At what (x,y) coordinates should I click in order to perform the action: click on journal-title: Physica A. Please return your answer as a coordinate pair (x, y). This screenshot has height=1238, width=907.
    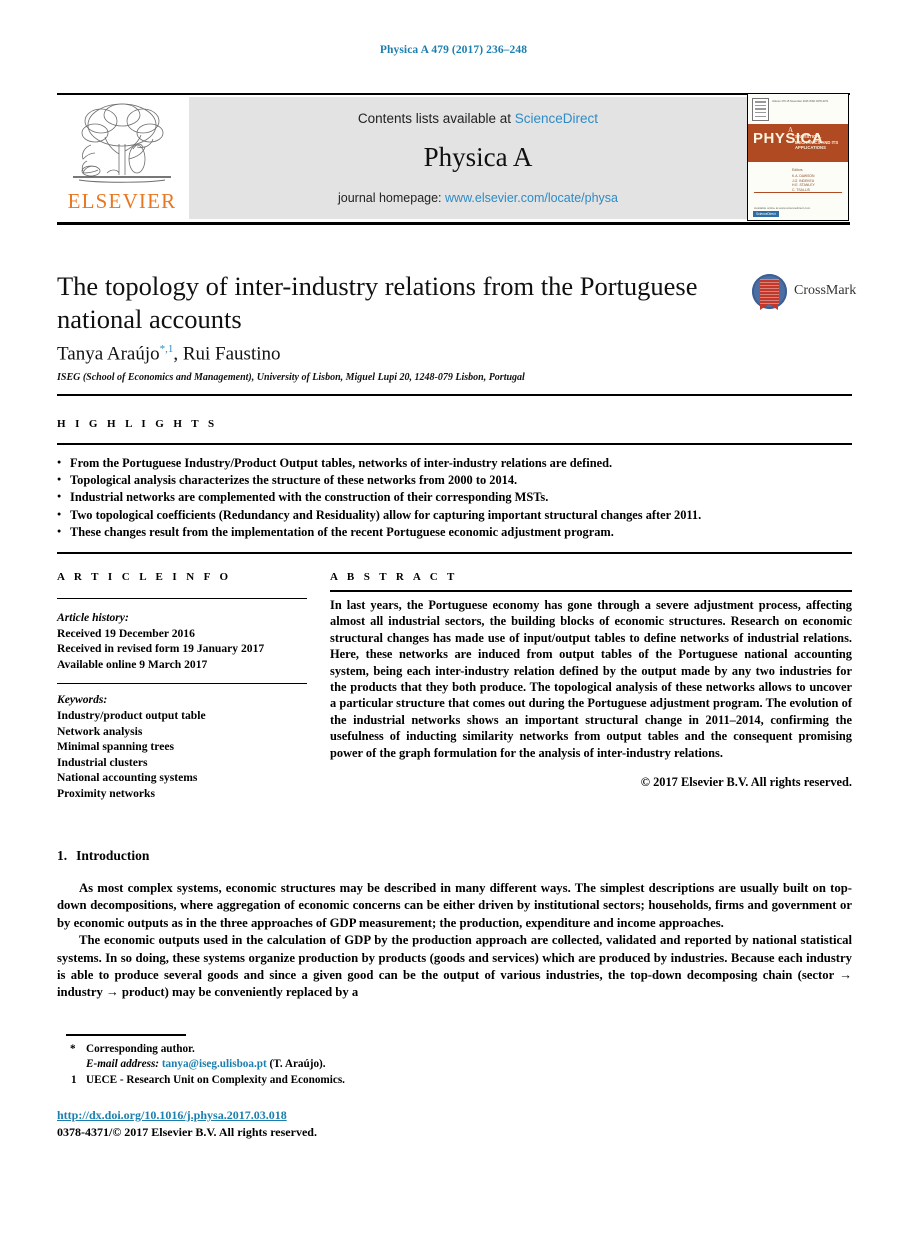
    Looking at the image, I should click on (478, 157).